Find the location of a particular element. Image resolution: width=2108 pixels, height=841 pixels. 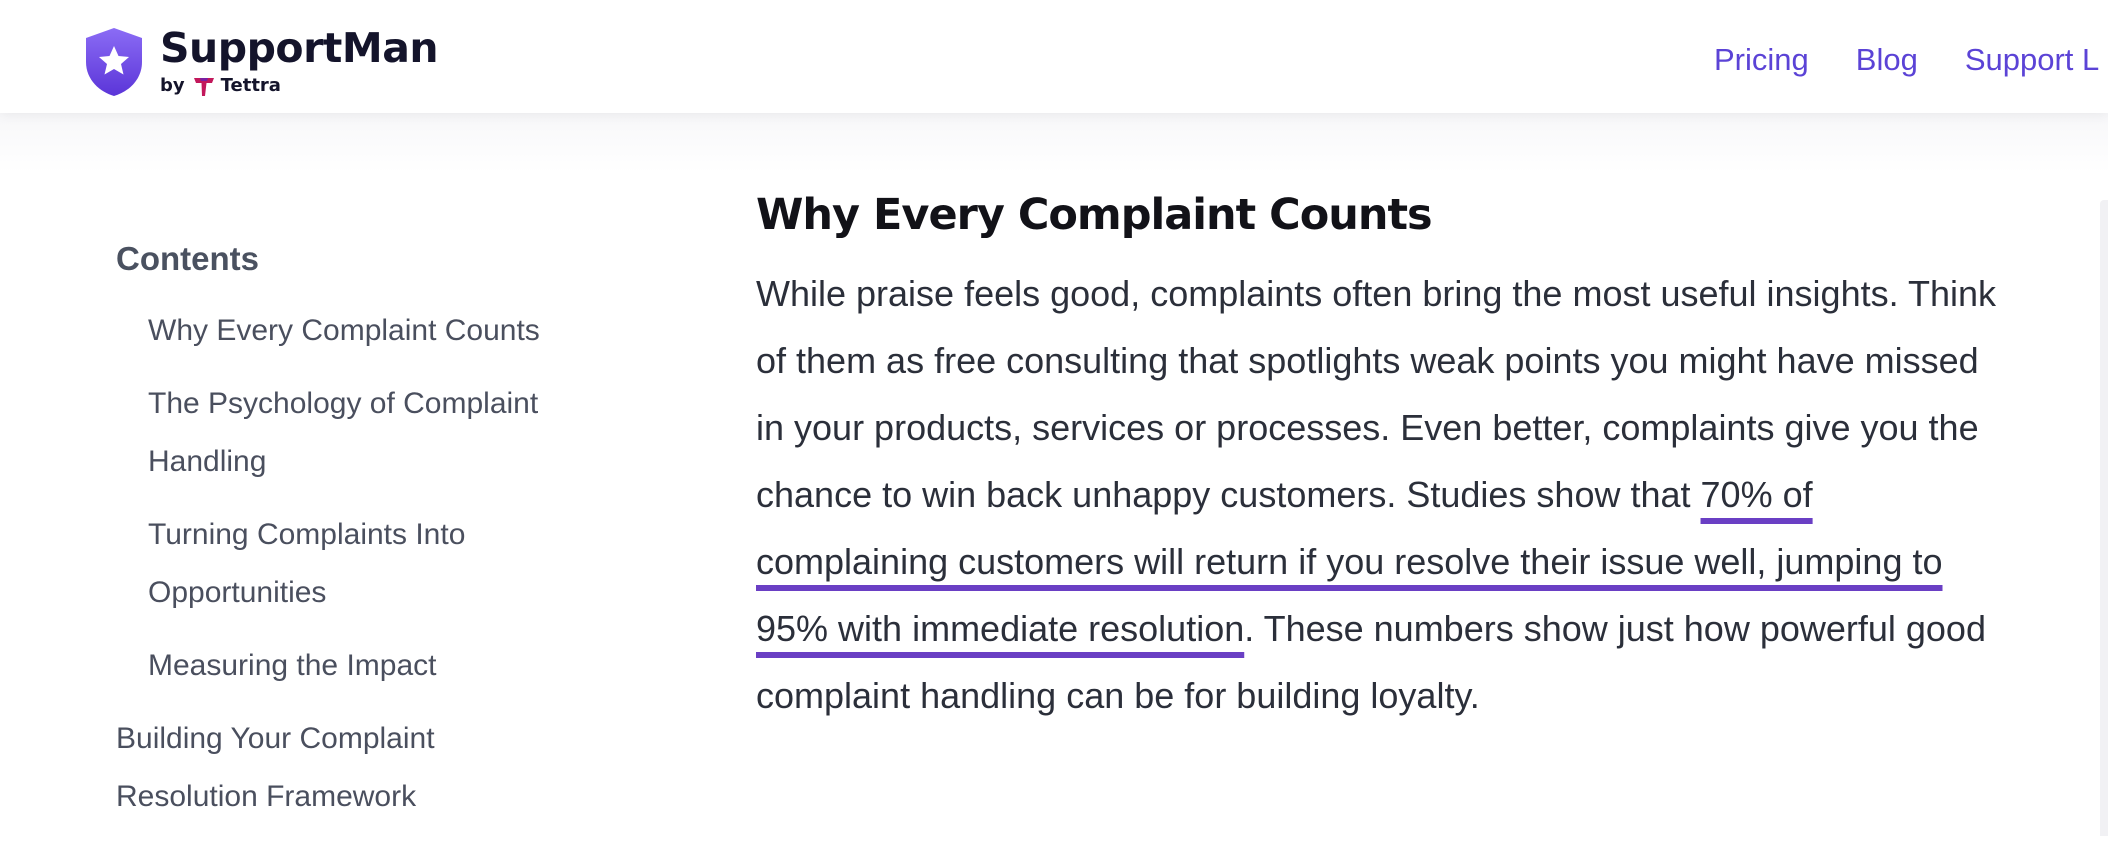

nav-link-pricing: Pricing is located at coordinates (1761, 60).